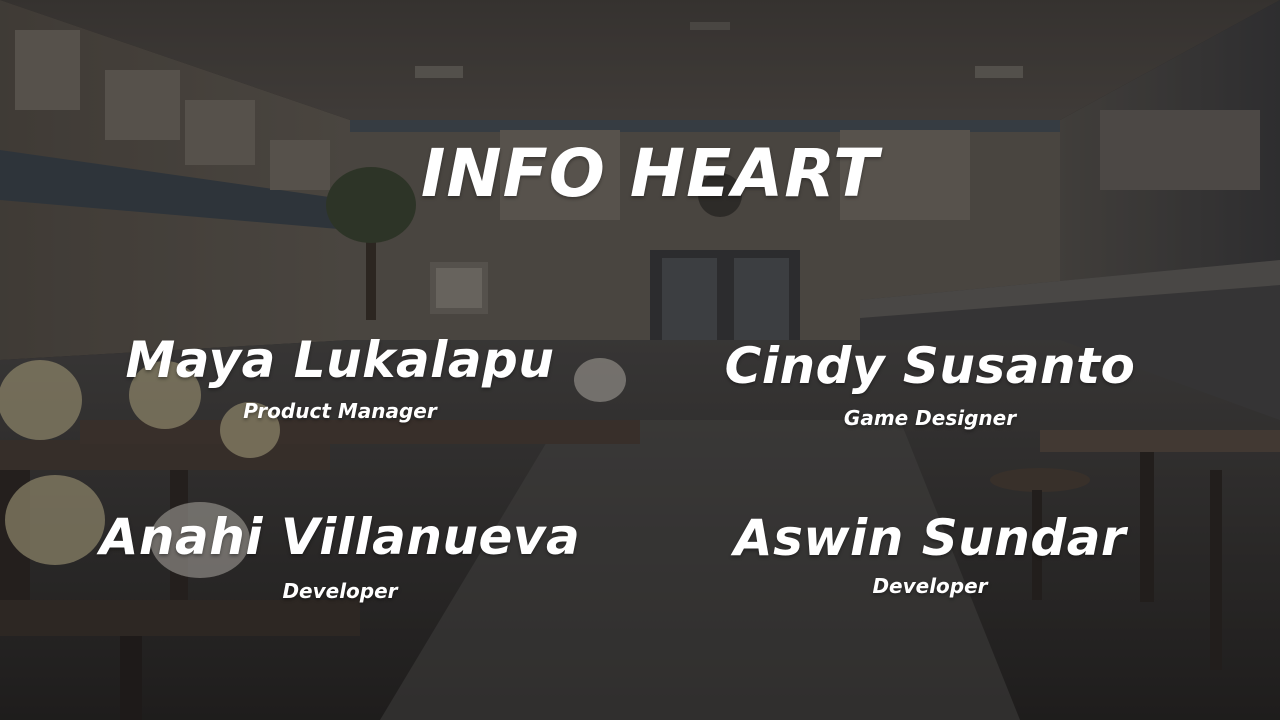  I want to click on credit-role-2: Game Designer, so click(930, 418).